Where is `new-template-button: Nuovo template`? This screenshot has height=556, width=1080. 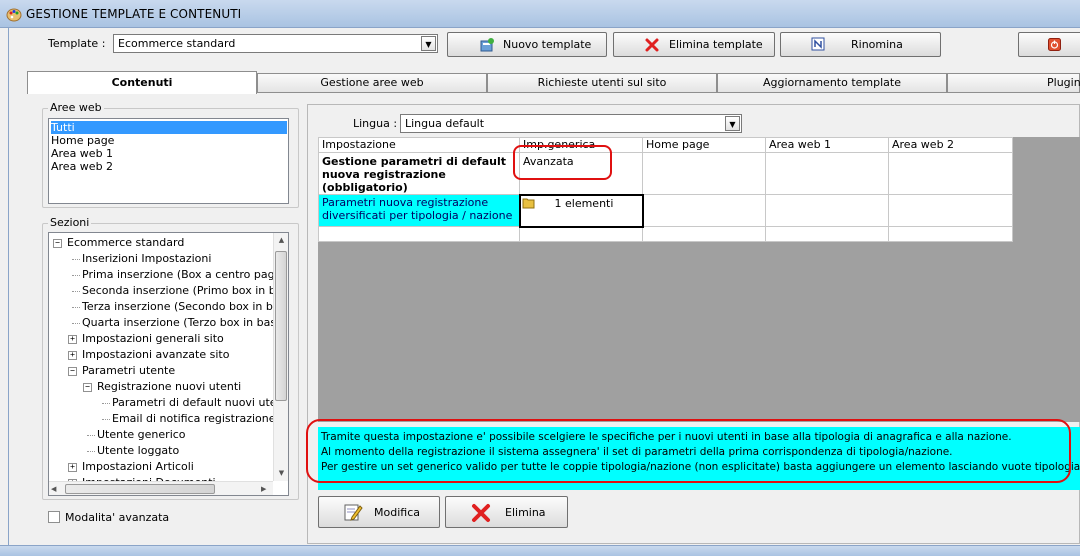
new-template-button: Nuovo template is located at coordinates (527, 44).